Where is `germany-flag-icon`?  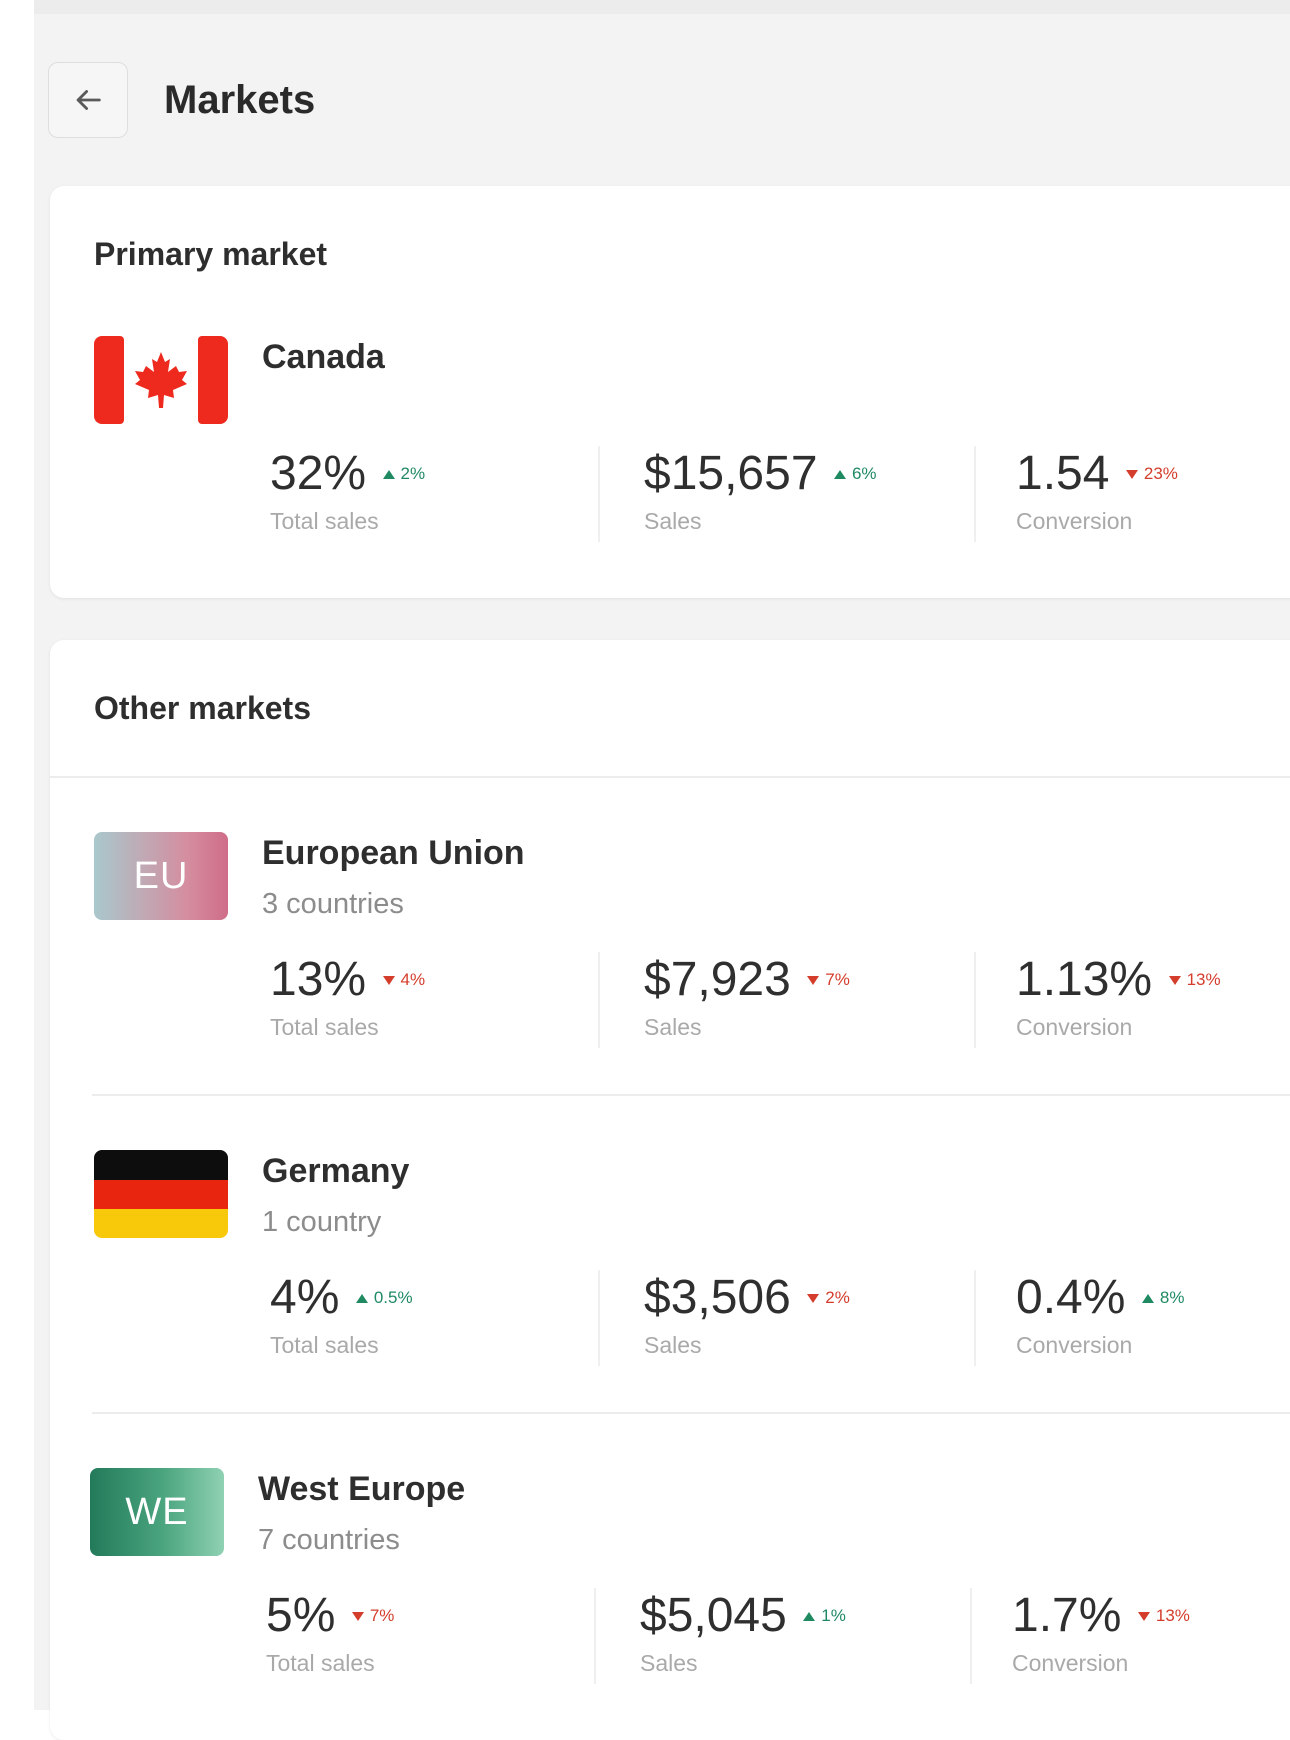 germany-flag-icon is located at coordinates (161, 1194).